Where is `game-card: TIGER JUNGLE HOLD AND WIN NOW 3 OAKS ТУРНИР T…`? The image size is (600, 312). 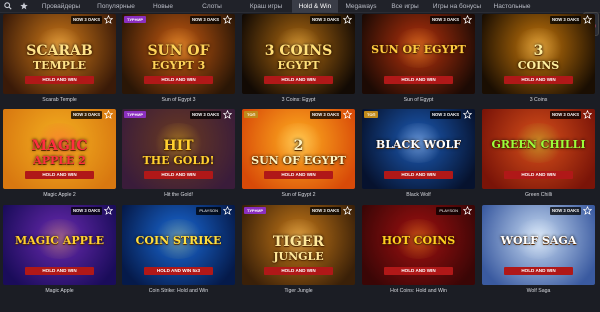 game-card: TIGER JUNGLE HOLD AND WIN NOW 3 OAKS ТУРНИР T… is located at coordinates (298, 251).